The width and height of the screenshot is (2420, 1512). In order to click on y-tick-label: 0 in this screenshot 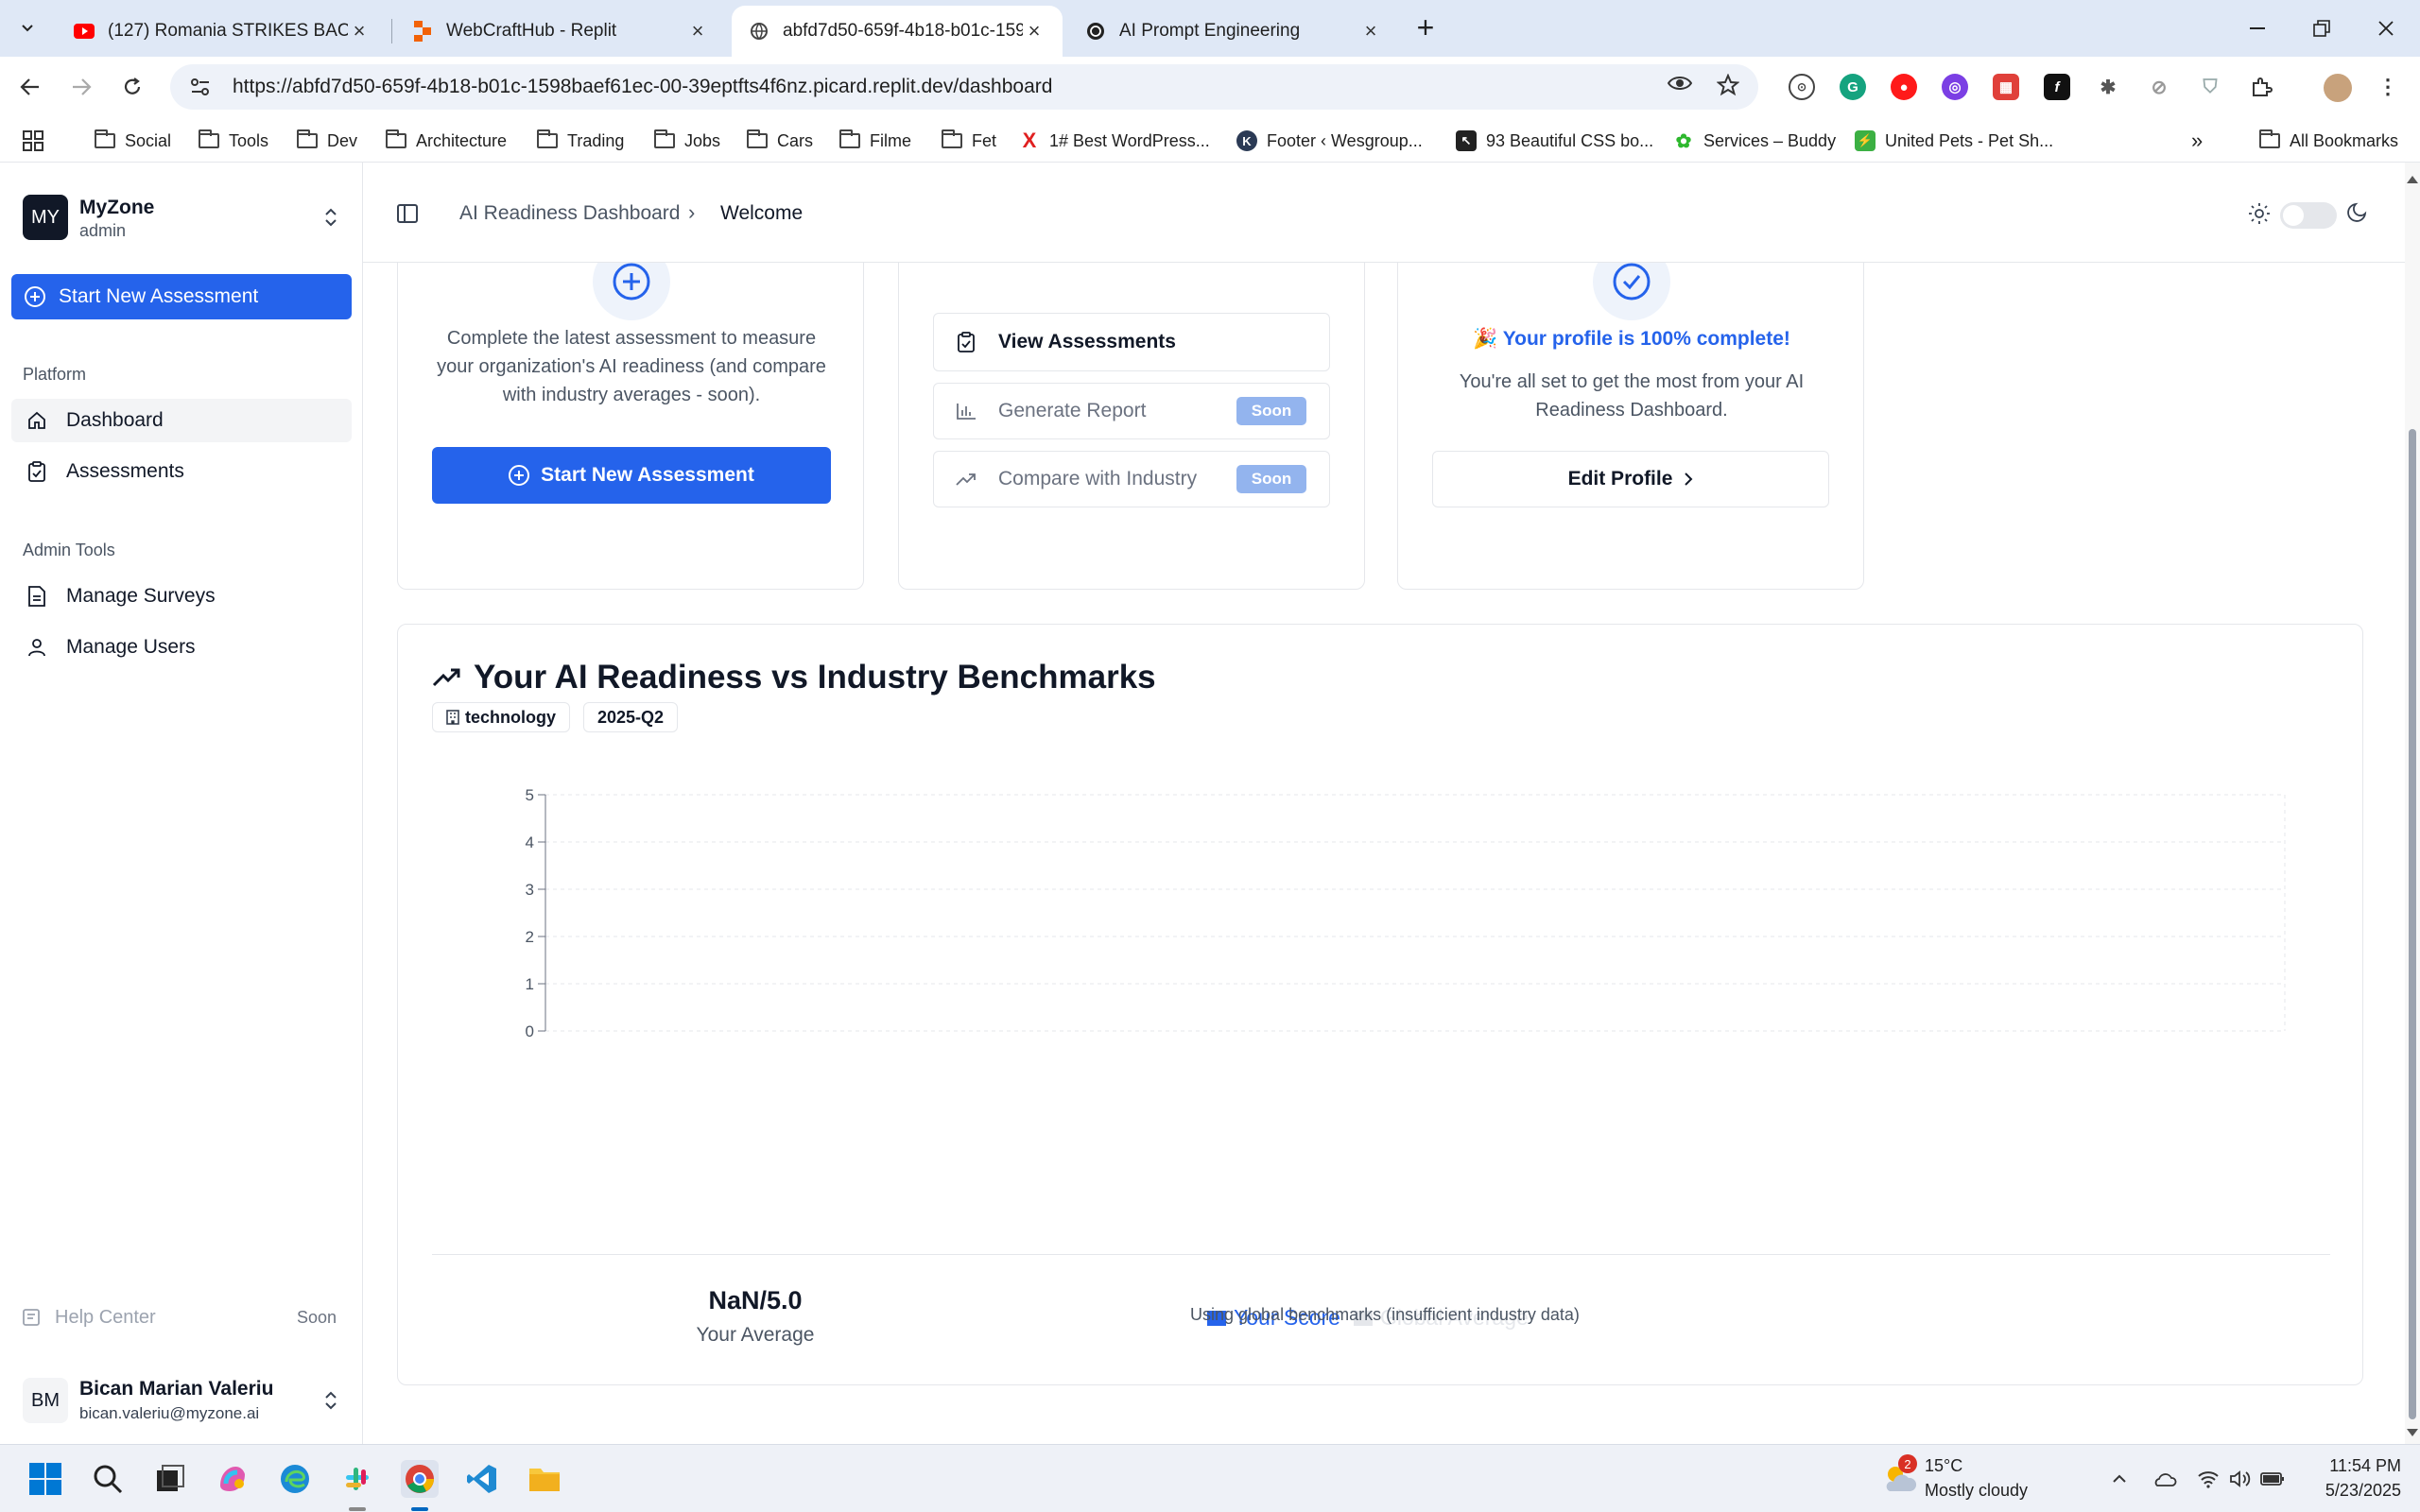, I will do `click(530, 1031)`.